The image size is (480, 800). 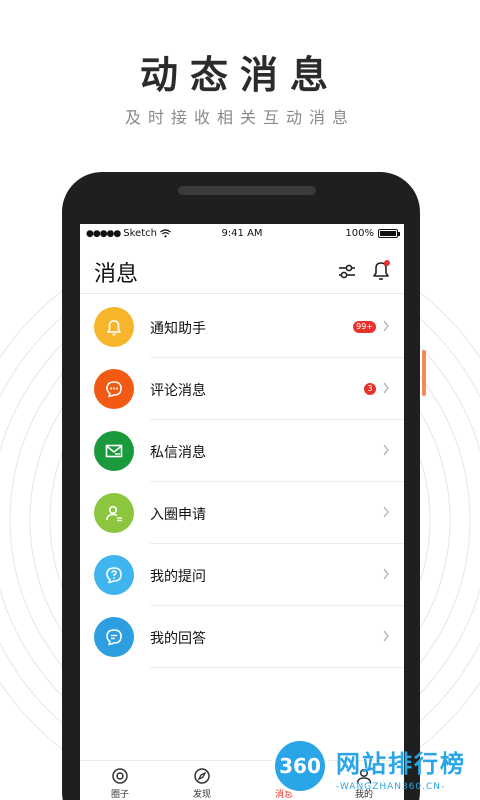 I want to click on status-bar: ●●●●● Sketch 9:41 AM 100%, so click(x=242, y=234).